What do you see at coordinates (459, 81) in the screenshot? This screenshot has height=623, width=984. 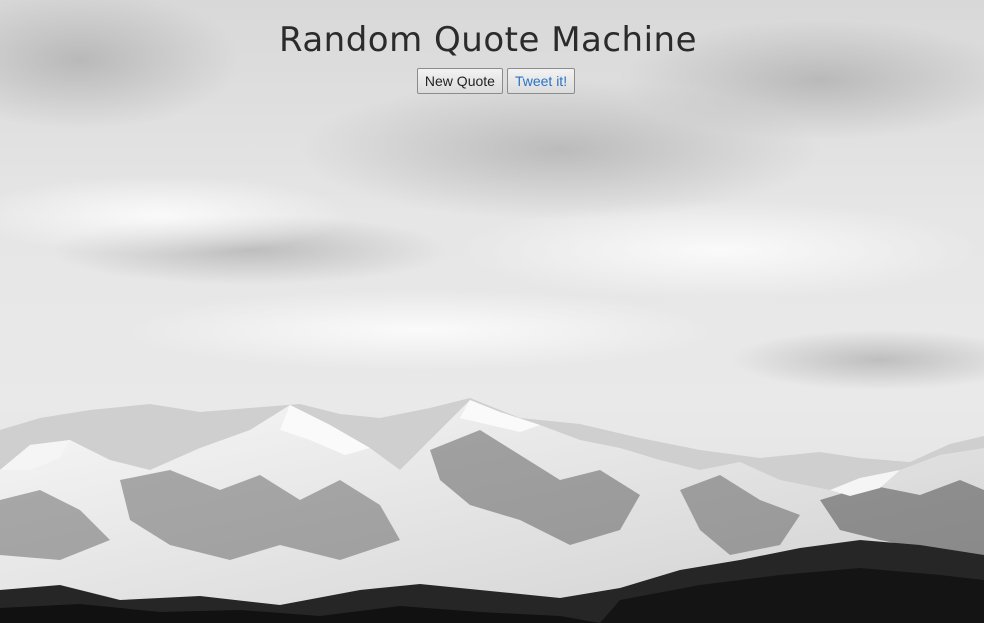 I see `new-quote-button: New Quote` at bounding box center [459, 81].